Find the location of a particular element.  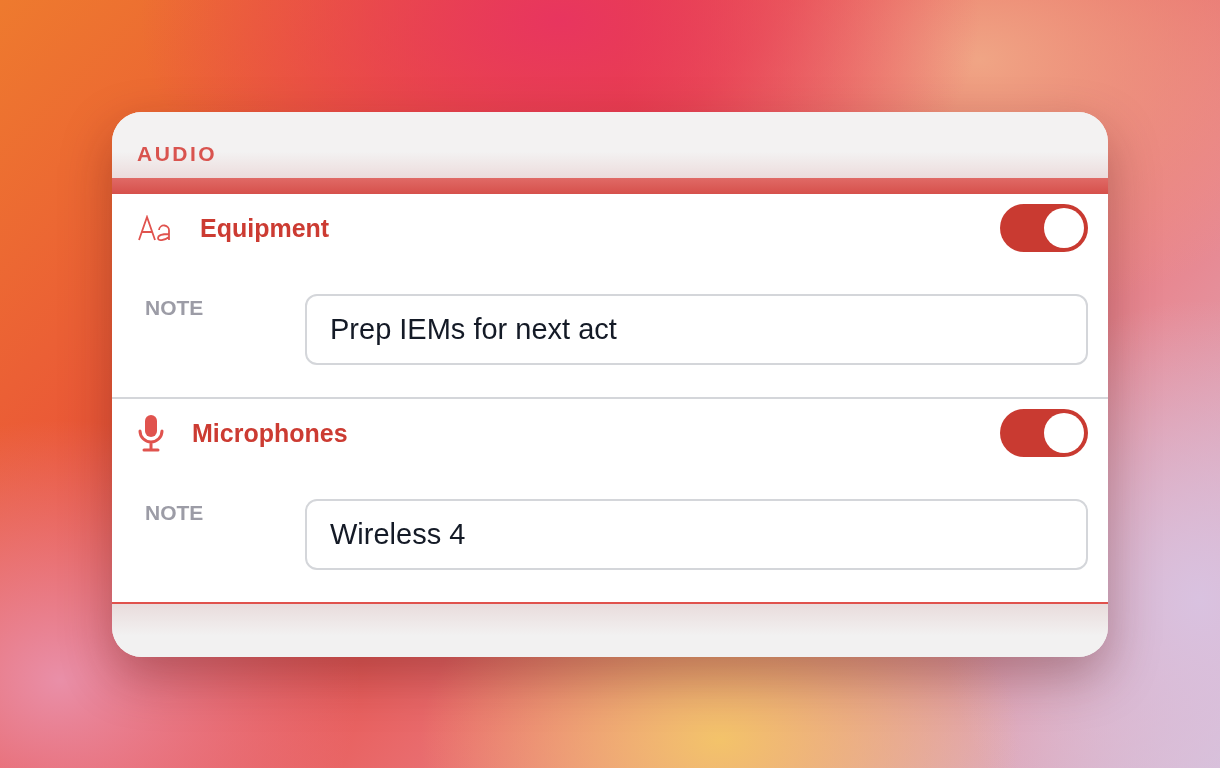

item-label: Microphones is located at coordinates (270, 433).